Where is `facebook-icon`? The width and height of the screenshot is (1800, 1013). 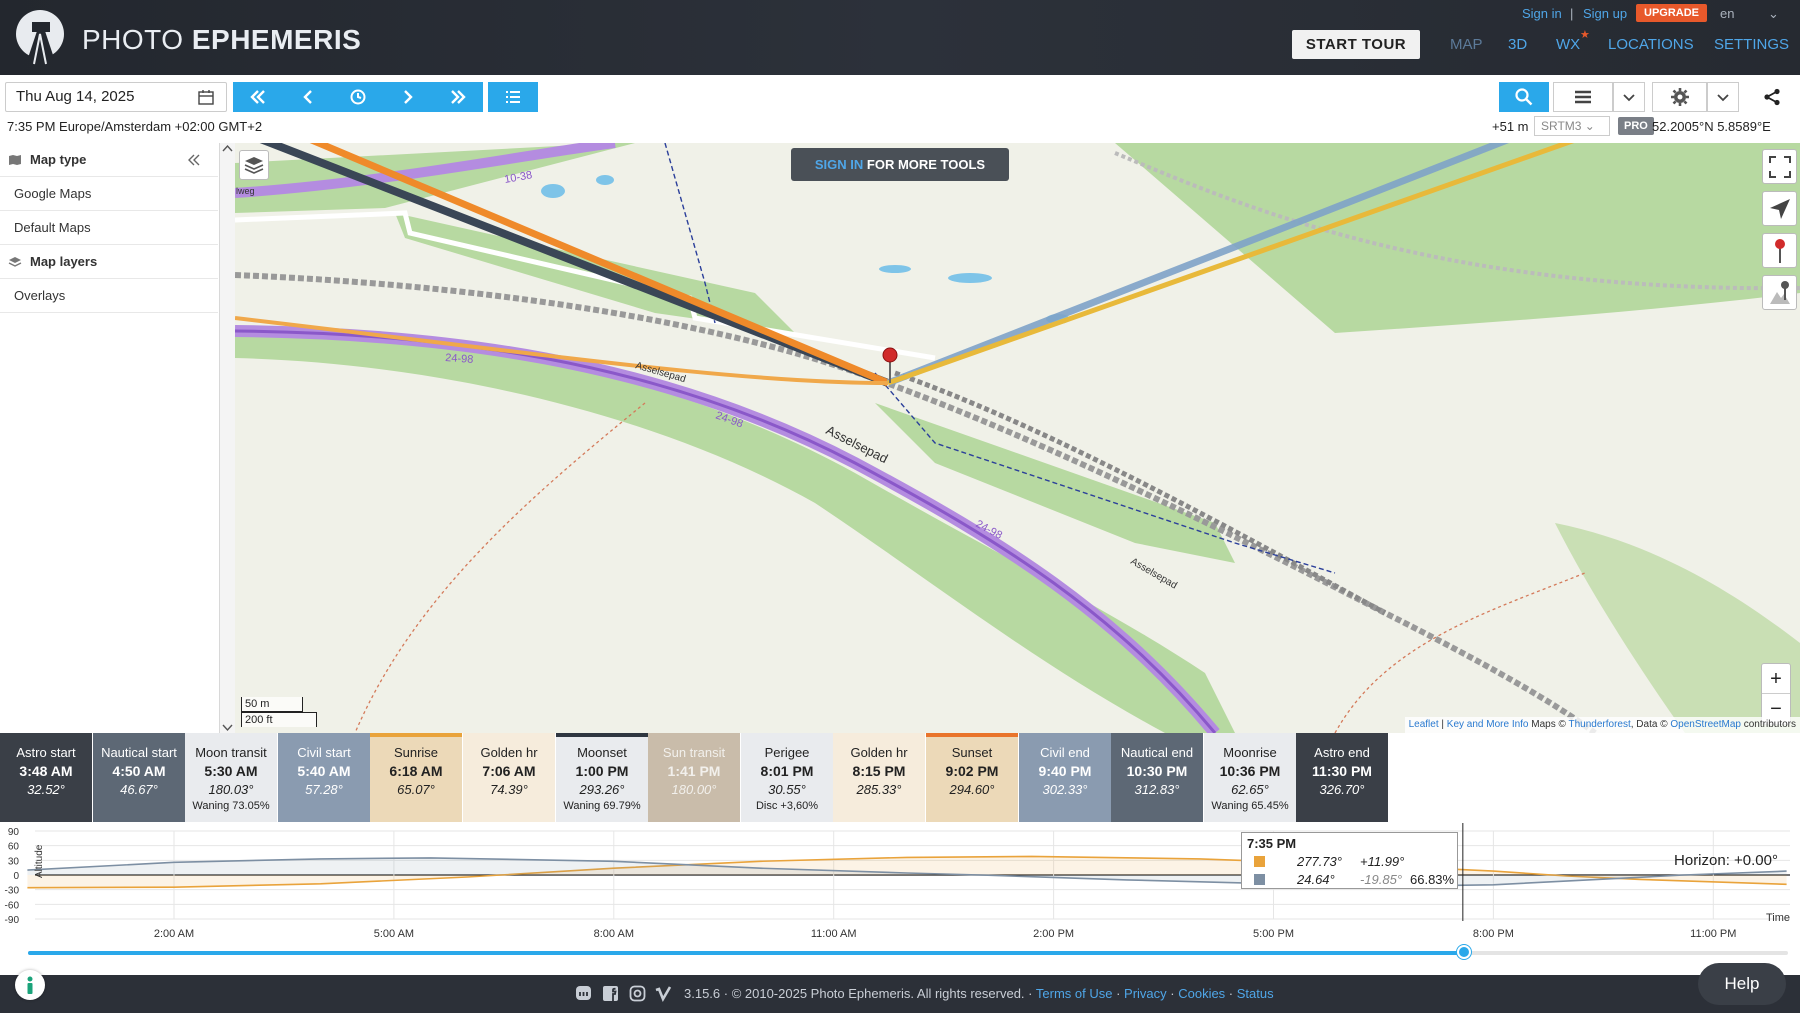
facebook-icon is located at coordinates (610, 993).